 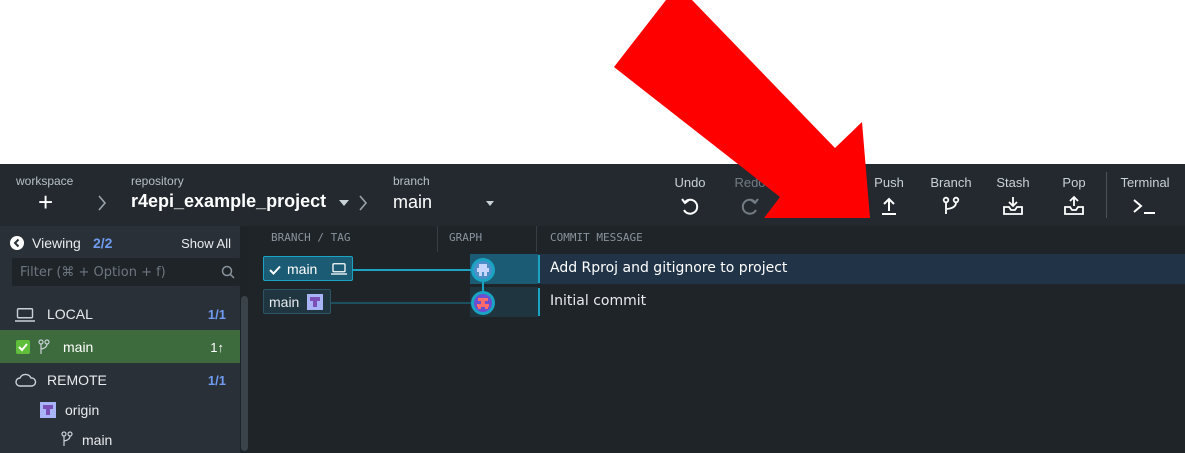 What do you see at coordinates (742, 109) in the screenshot?
I see `annotation-arrow` at bounding box center [742, 109].